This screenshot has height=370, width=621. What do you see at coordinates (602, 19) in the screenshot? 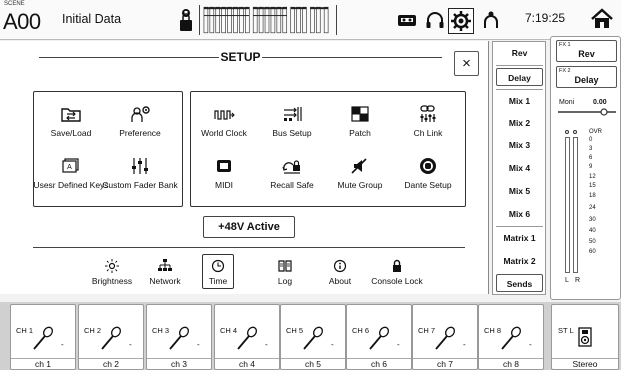
I see `home-icon` at bounding box center [602, 19].